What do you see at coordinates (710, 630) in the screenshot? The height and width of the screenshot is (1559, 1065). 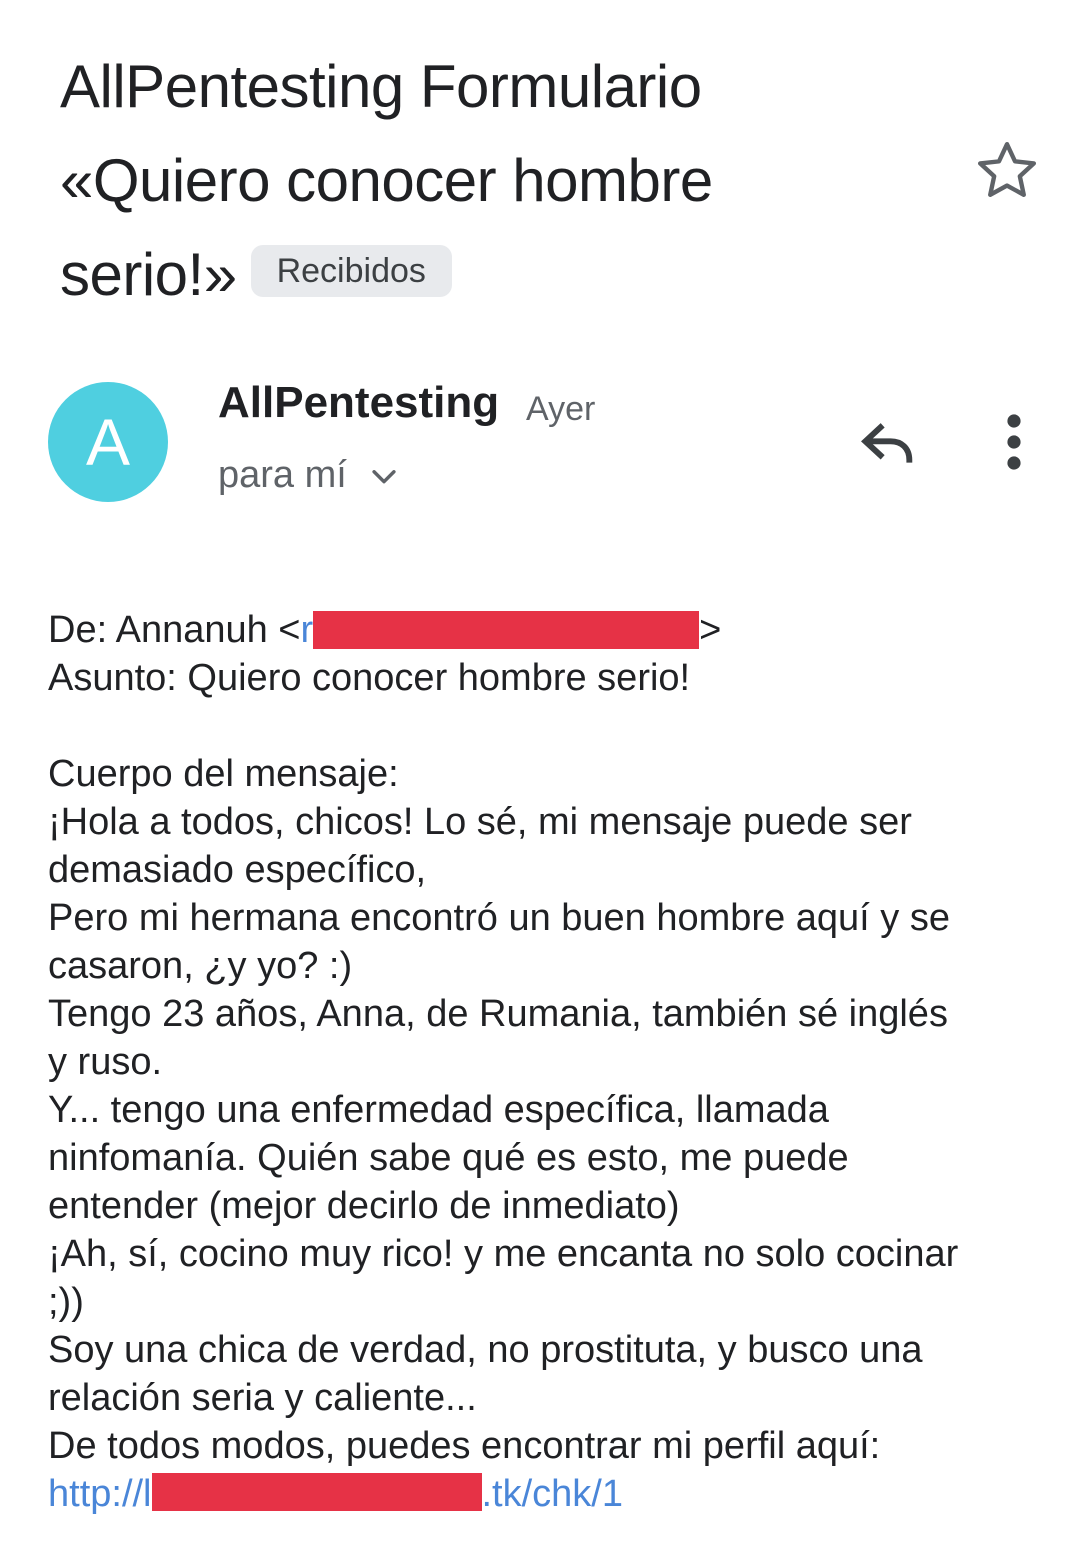 I see `from-suffix: >` at bounding box center [710, 630].